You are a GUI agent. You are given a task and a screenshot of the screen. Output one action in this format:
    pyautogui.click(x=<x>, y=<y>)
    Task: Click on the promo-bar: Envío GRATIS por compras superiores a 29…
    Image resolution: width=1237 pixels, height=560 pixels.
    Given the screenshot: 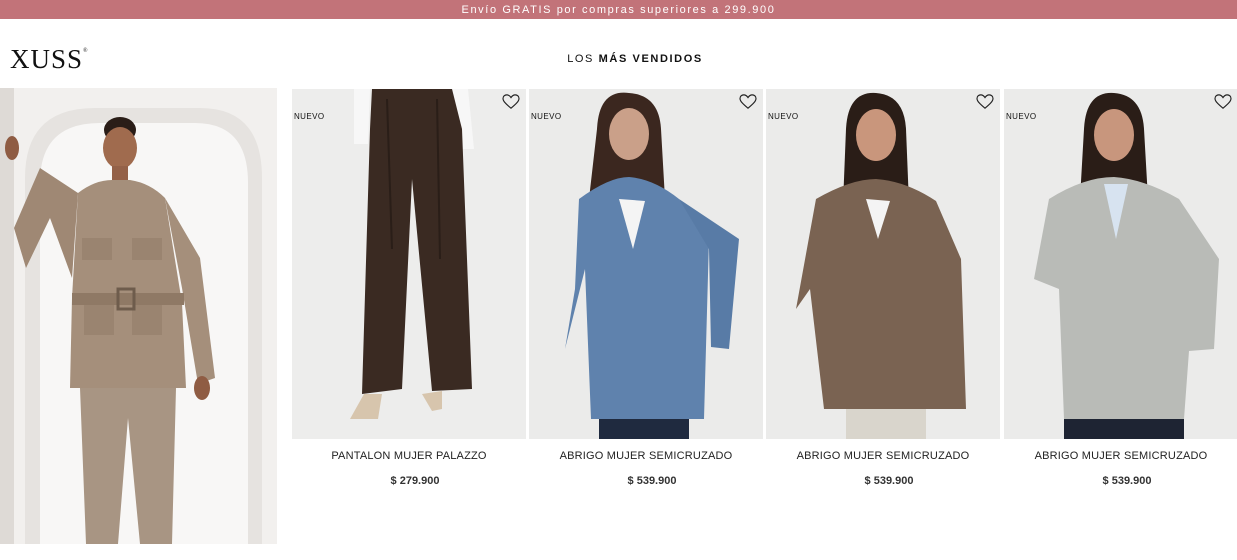 What is the action you would take?
    pyautogui.click(x=618, y=9)
    